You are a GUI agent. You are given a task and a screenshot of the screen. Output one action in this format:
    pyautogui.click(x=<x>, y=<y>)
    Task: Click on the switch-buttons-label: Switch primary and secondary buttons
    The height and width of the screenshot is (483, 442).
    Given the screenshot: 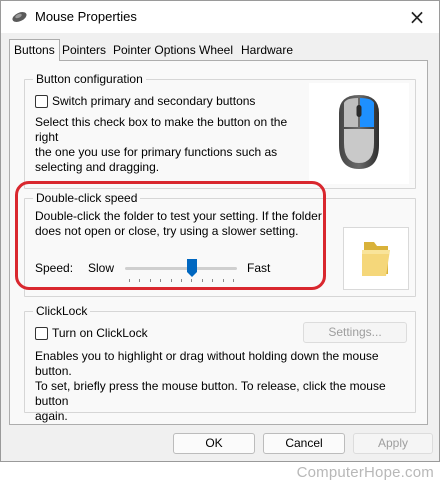 What is the action you would take?
    pyautogui.click(x=153, y=101)
    